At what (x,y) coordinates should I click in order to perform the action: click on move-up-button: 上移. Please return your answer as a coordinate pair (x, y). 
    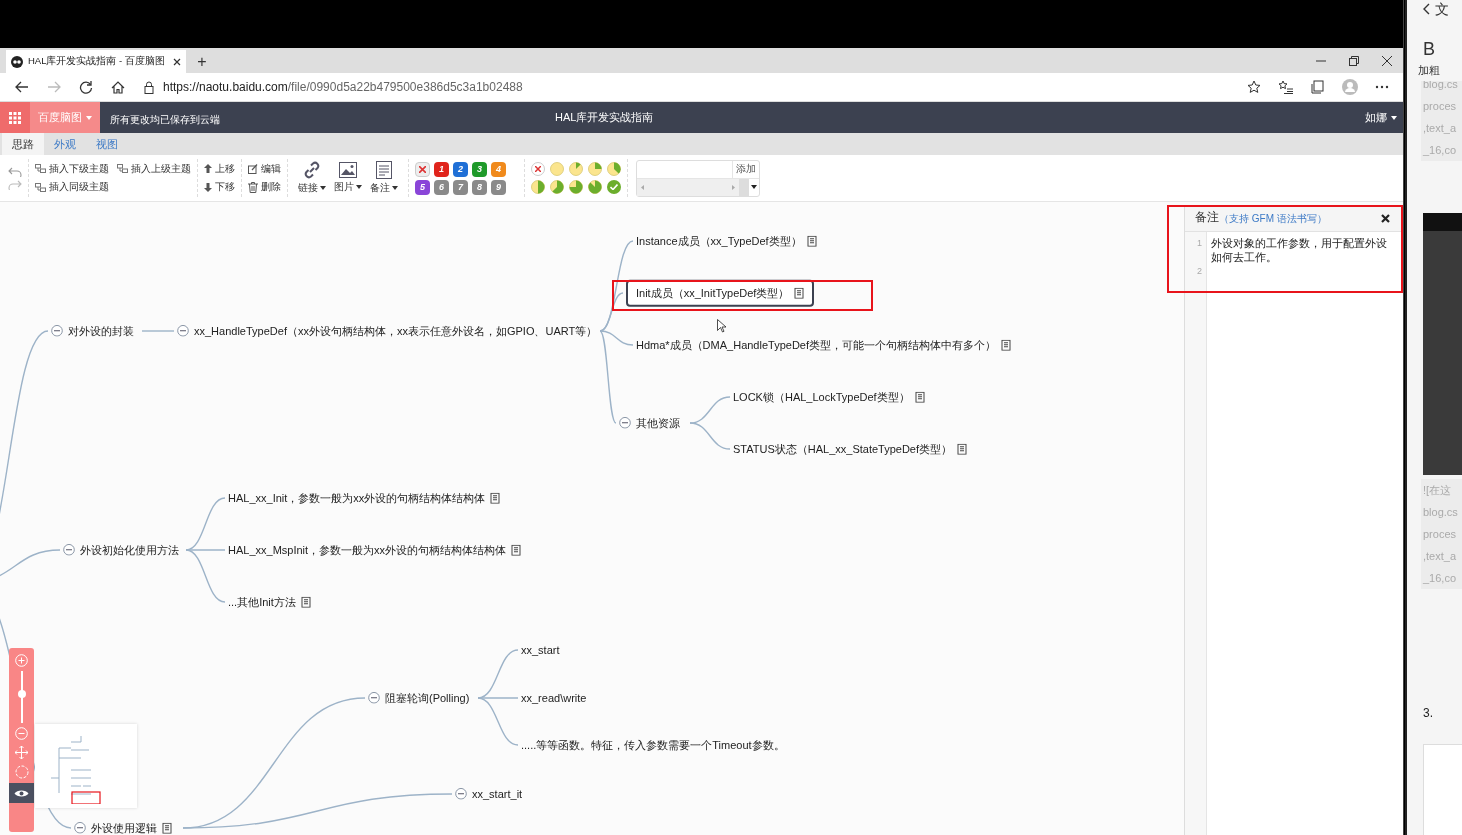
    Looking at the image, I should click on (219, 168).